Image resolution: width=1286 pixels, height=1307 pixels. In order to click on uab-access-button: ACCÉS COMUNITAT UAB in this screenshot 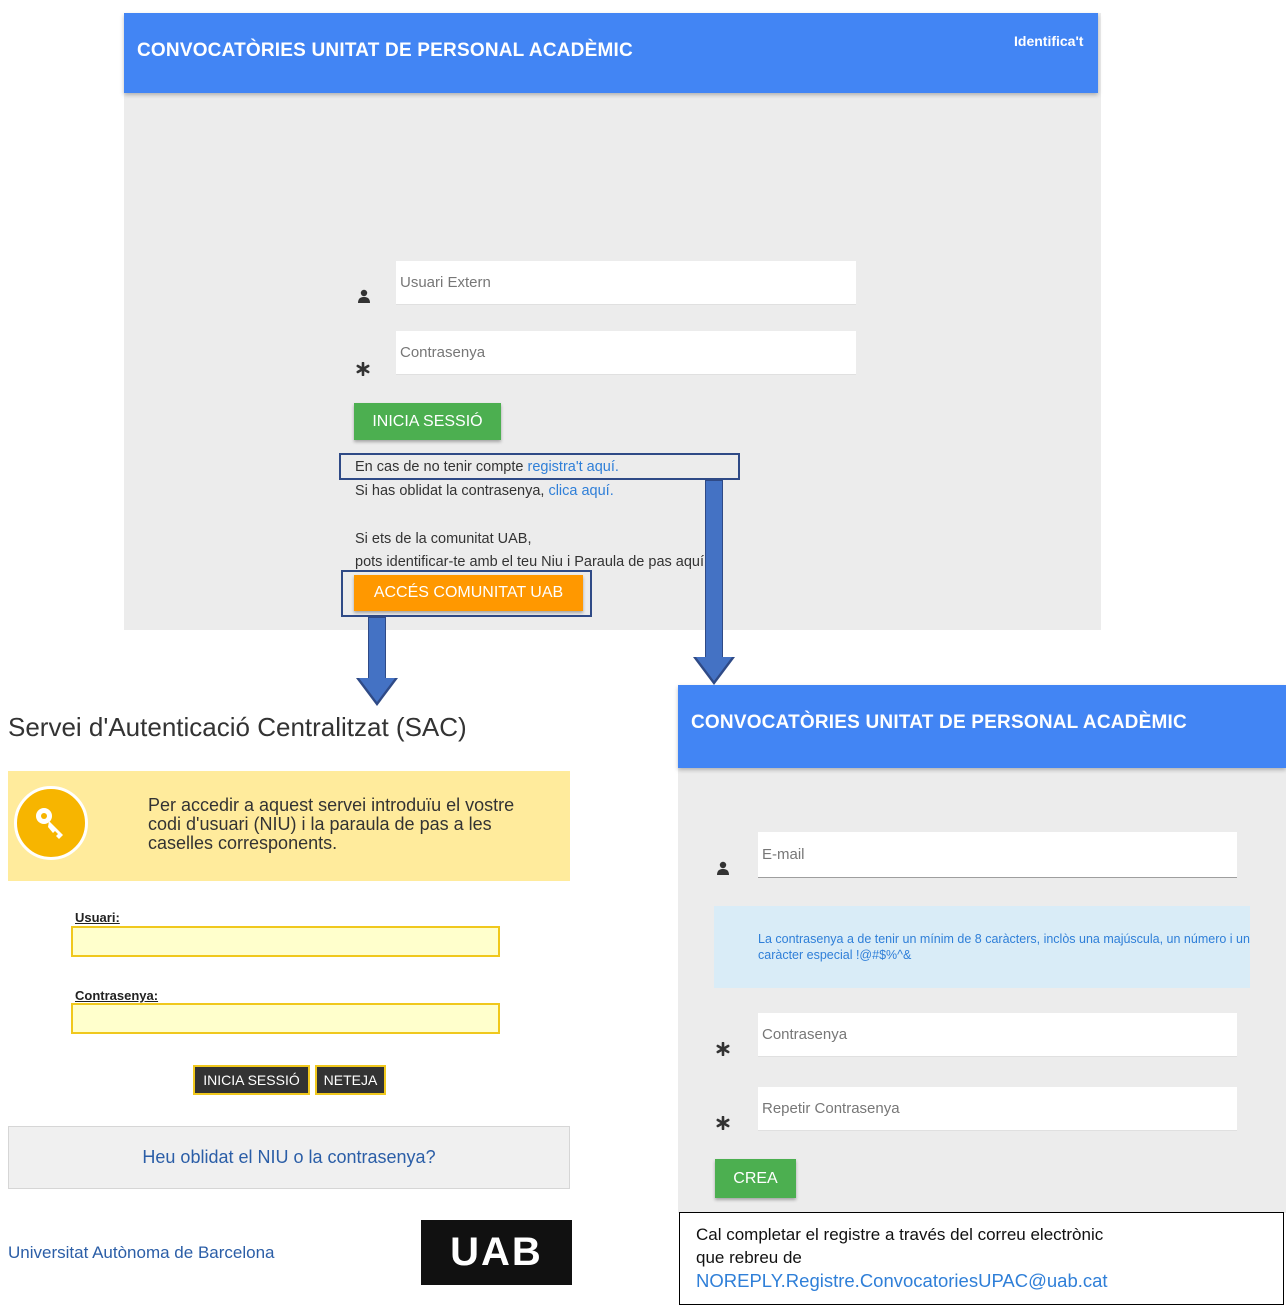, I will do `click(468, 593)`.